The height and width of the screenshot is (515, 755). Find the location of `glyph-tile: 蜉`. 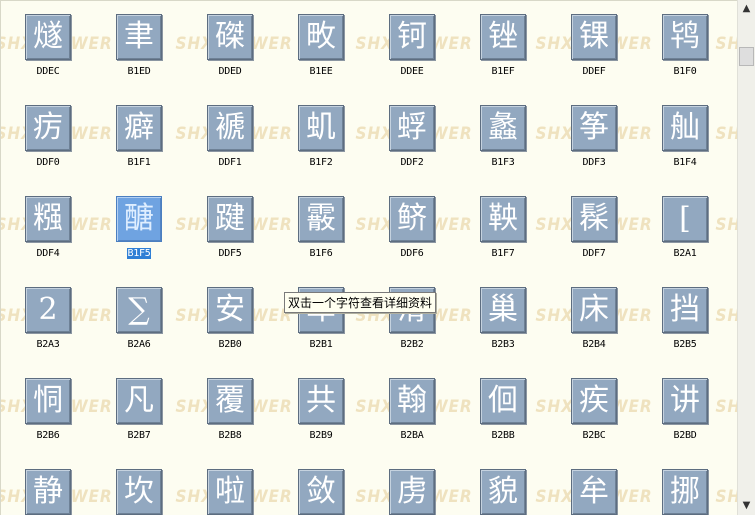

glyph-tile: 蜉 is located at coordinates (412, 128).